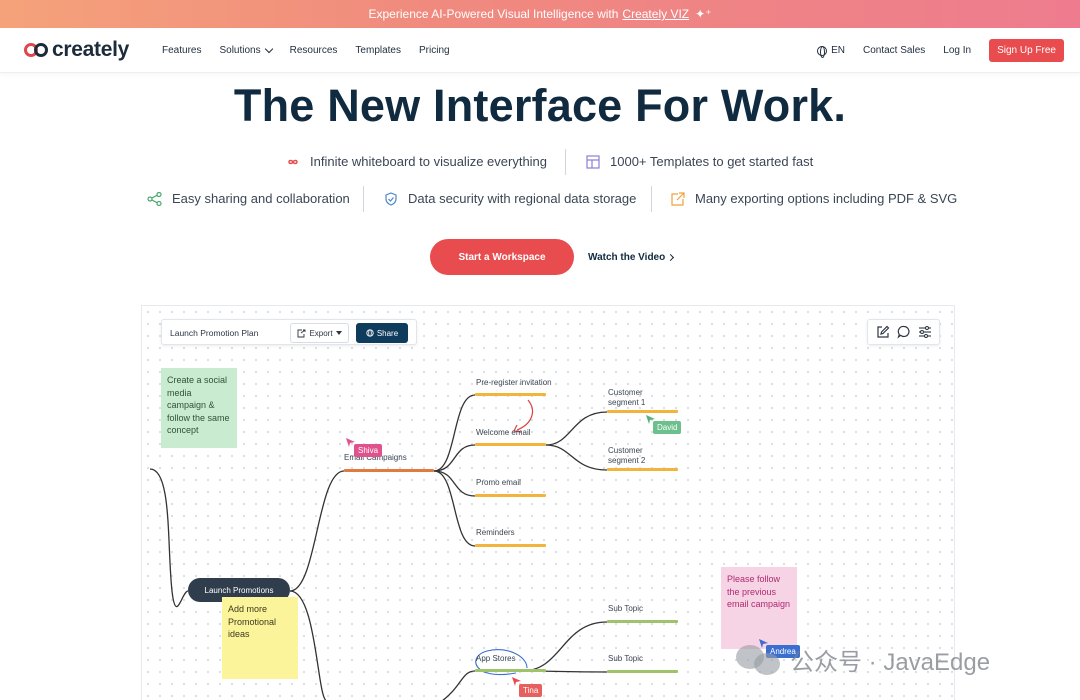 The height and width of the screenshot is (700, 1080). What do you see at coordinates (240, 50) in the screenshot?
I see `nav-solutions-label: Solutions` at bounding box center [240, 50].